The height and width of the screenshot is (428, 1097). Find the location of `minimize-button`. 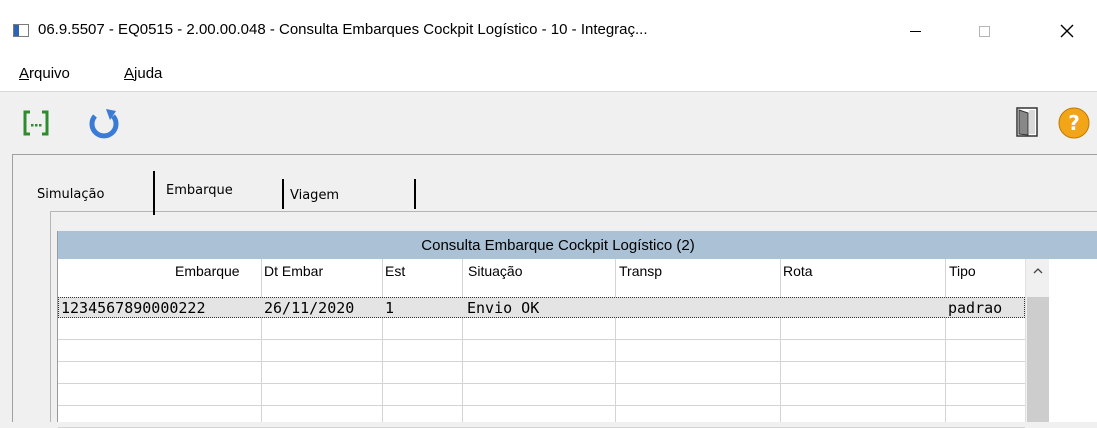

minimize-button is located at coordinates (915, 31).